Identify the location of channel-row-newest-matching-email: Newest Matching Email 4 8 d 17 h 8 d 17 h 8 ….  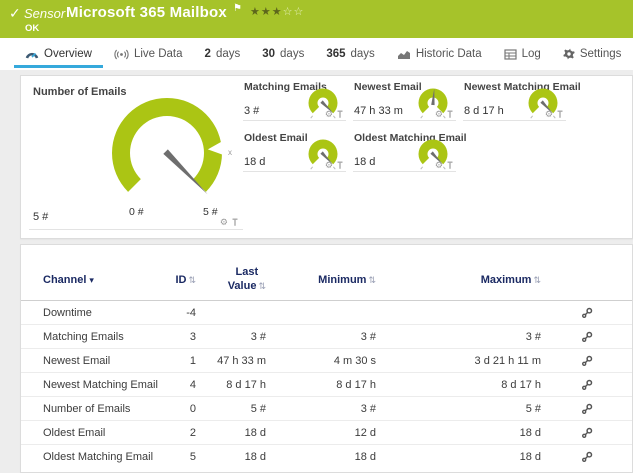
(326, 385).